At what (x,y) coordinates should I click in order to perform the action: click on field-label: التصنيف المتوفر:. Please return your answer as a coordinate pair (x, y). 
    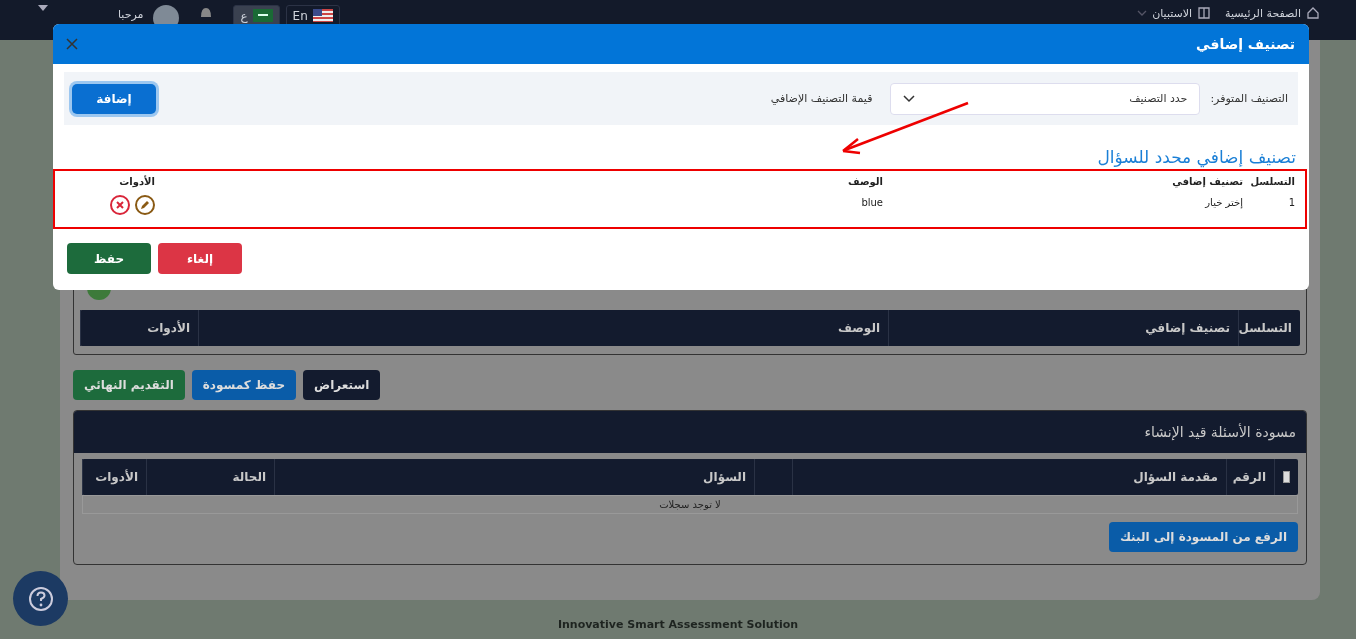
    Looking at the image, I should click on (1249, 98).